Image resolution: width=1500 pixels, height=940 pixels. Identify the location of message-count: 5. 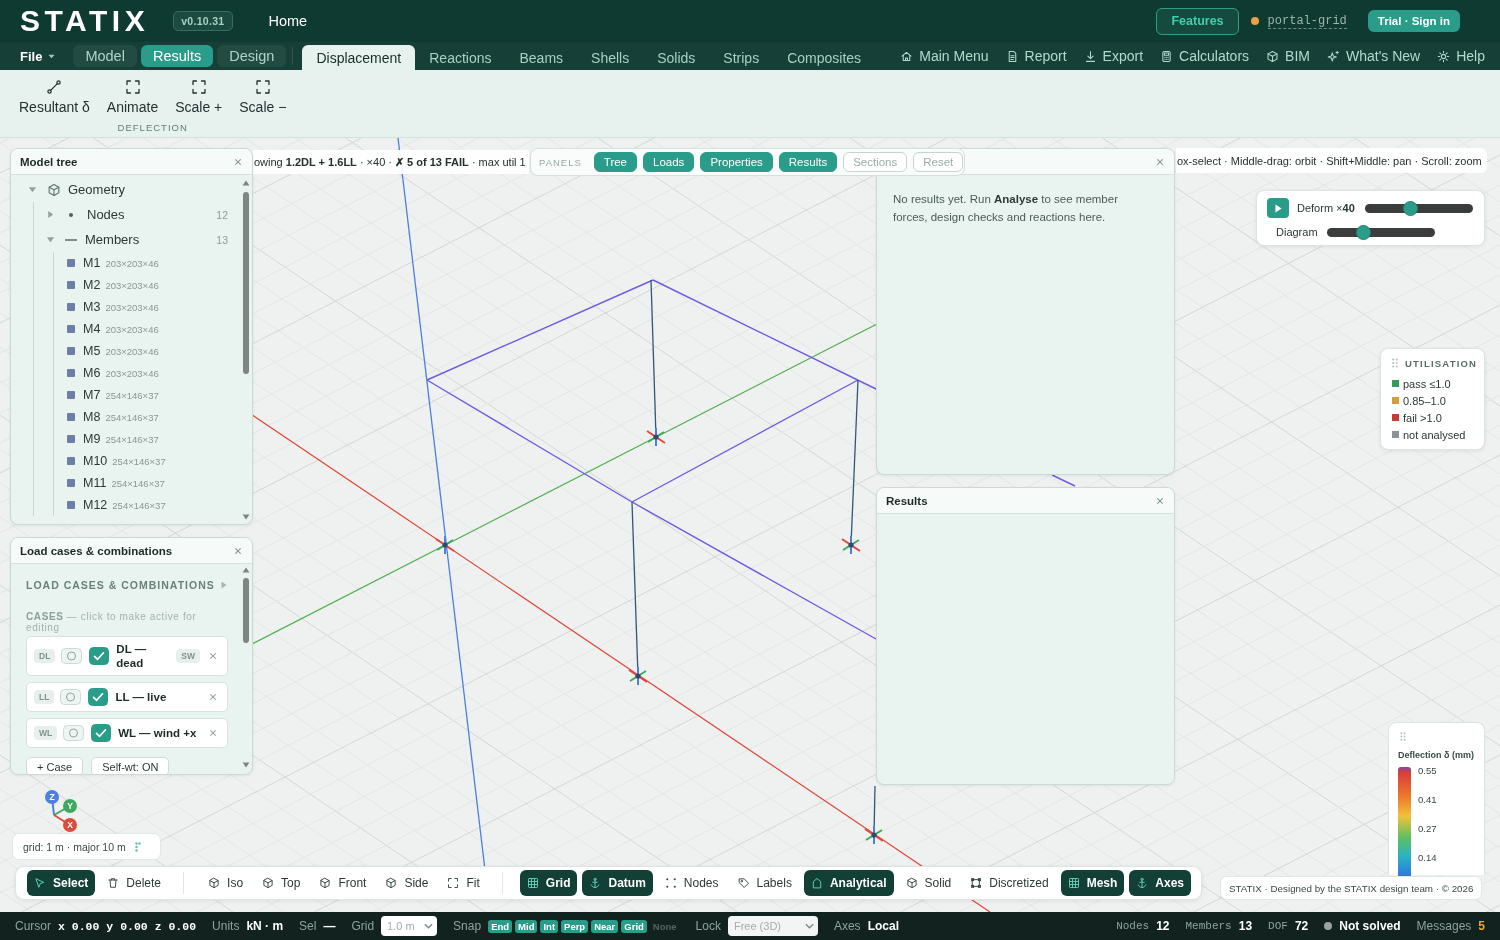
(1481, 926).